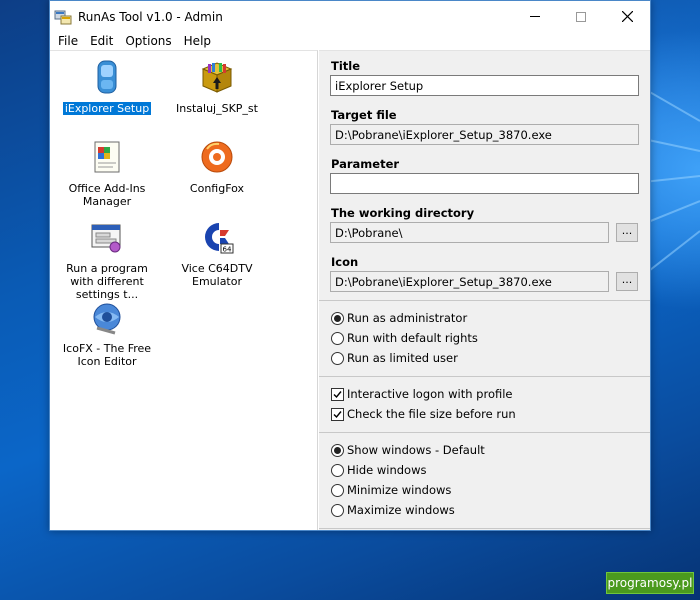 This screenshot has height=600, width=700. I want to click on radio-maximize-windows: Maximize windows, so click(393, 510).